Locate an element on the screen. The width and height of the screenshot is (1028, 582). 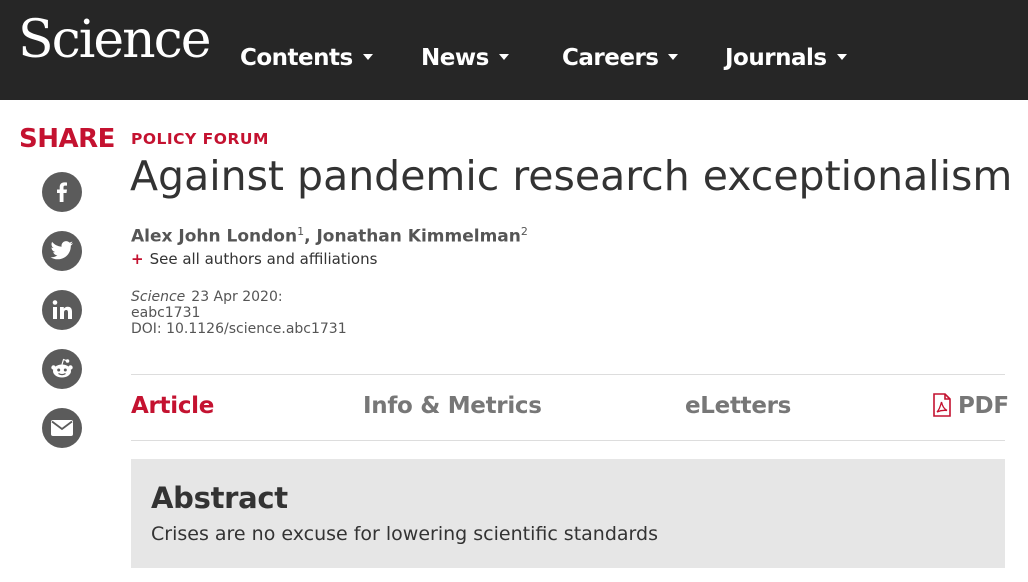
doi: DOI: 10.1126/science.abc1731 is located at coordinates (239, 329).